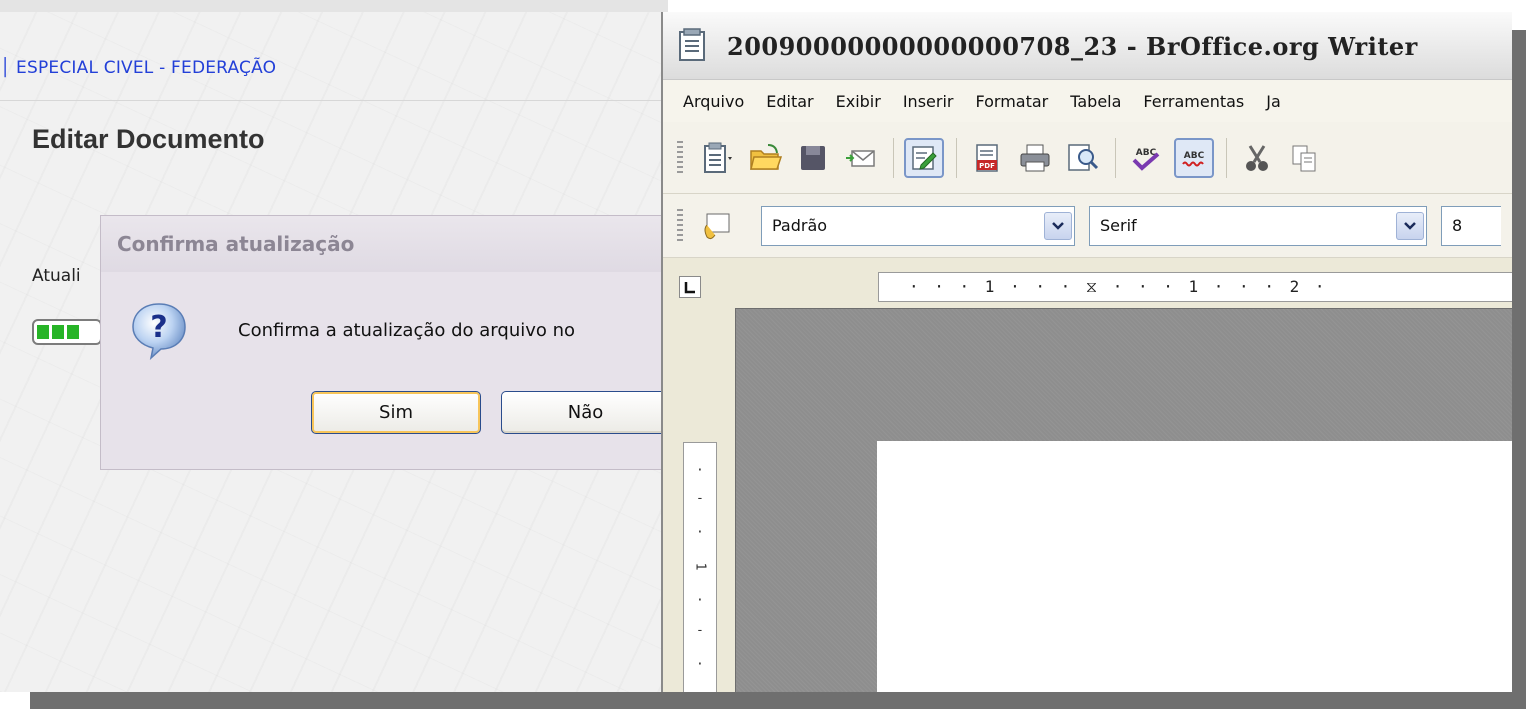  Describe the element at coordinates (1087, 226) in the screenshot. I see `formatting-toolbar: Padrão Serif 8` at that location.